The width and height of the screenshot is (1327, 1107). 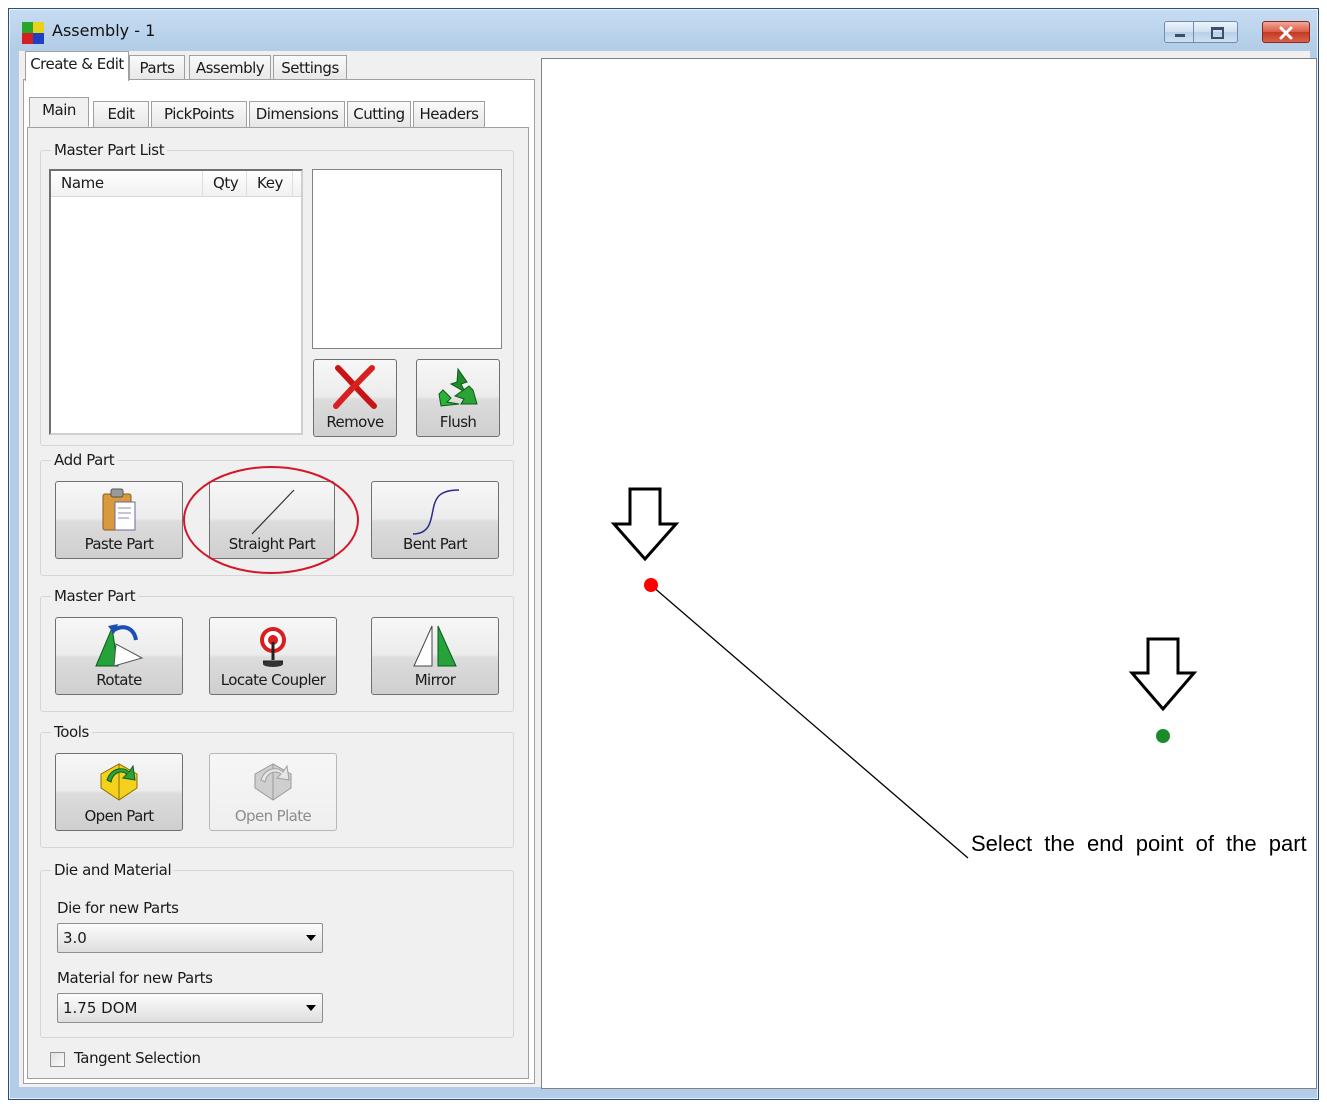 I want to click on highlight-circle, so click(x=271, y=520).